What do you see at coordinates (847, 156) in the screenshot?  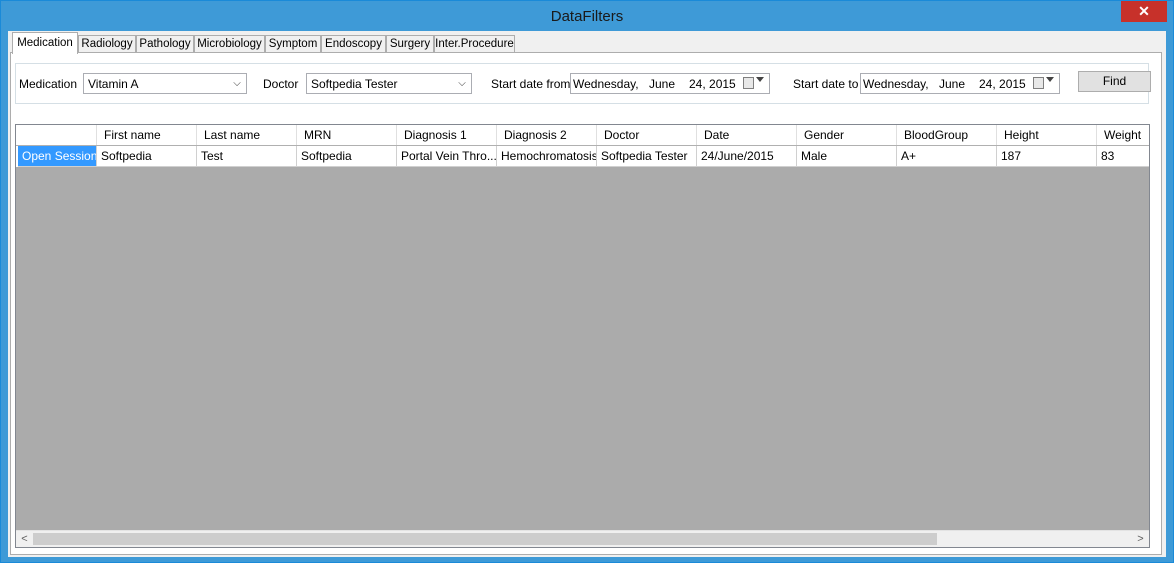 I see `cell-gender: Male` at bounding box center [847, 156].